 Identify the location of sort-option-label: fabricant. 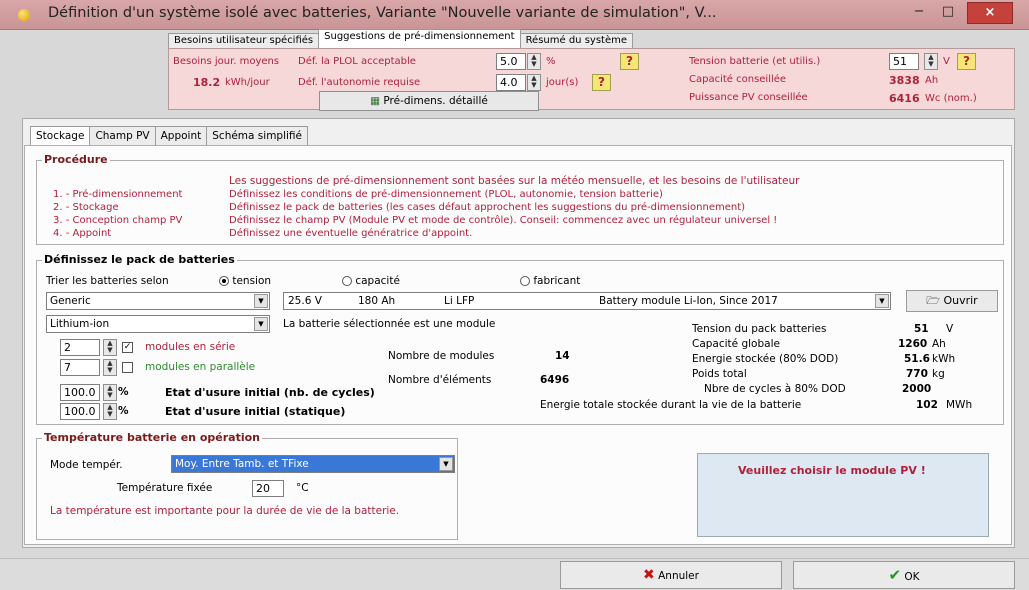
(557, 281).